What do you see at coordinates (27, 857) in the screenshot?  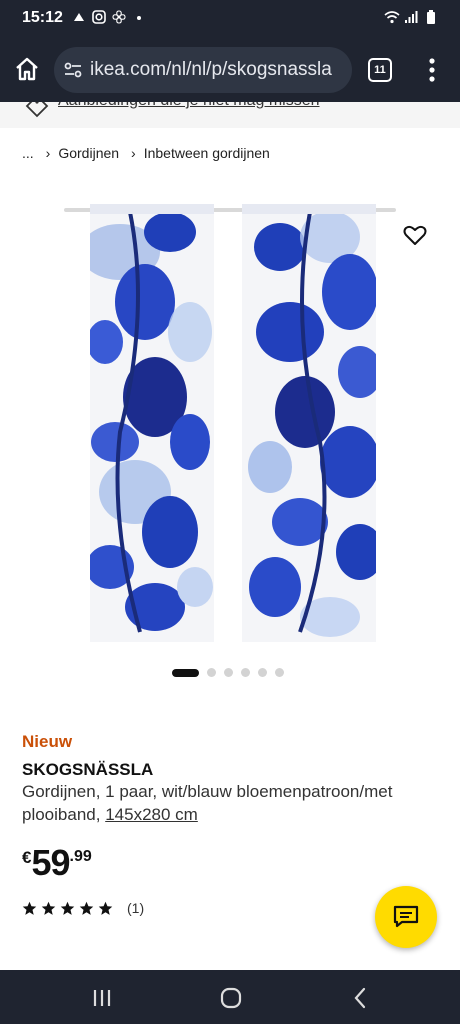 I see `price-currency: €` at bounding box center [27, 857].